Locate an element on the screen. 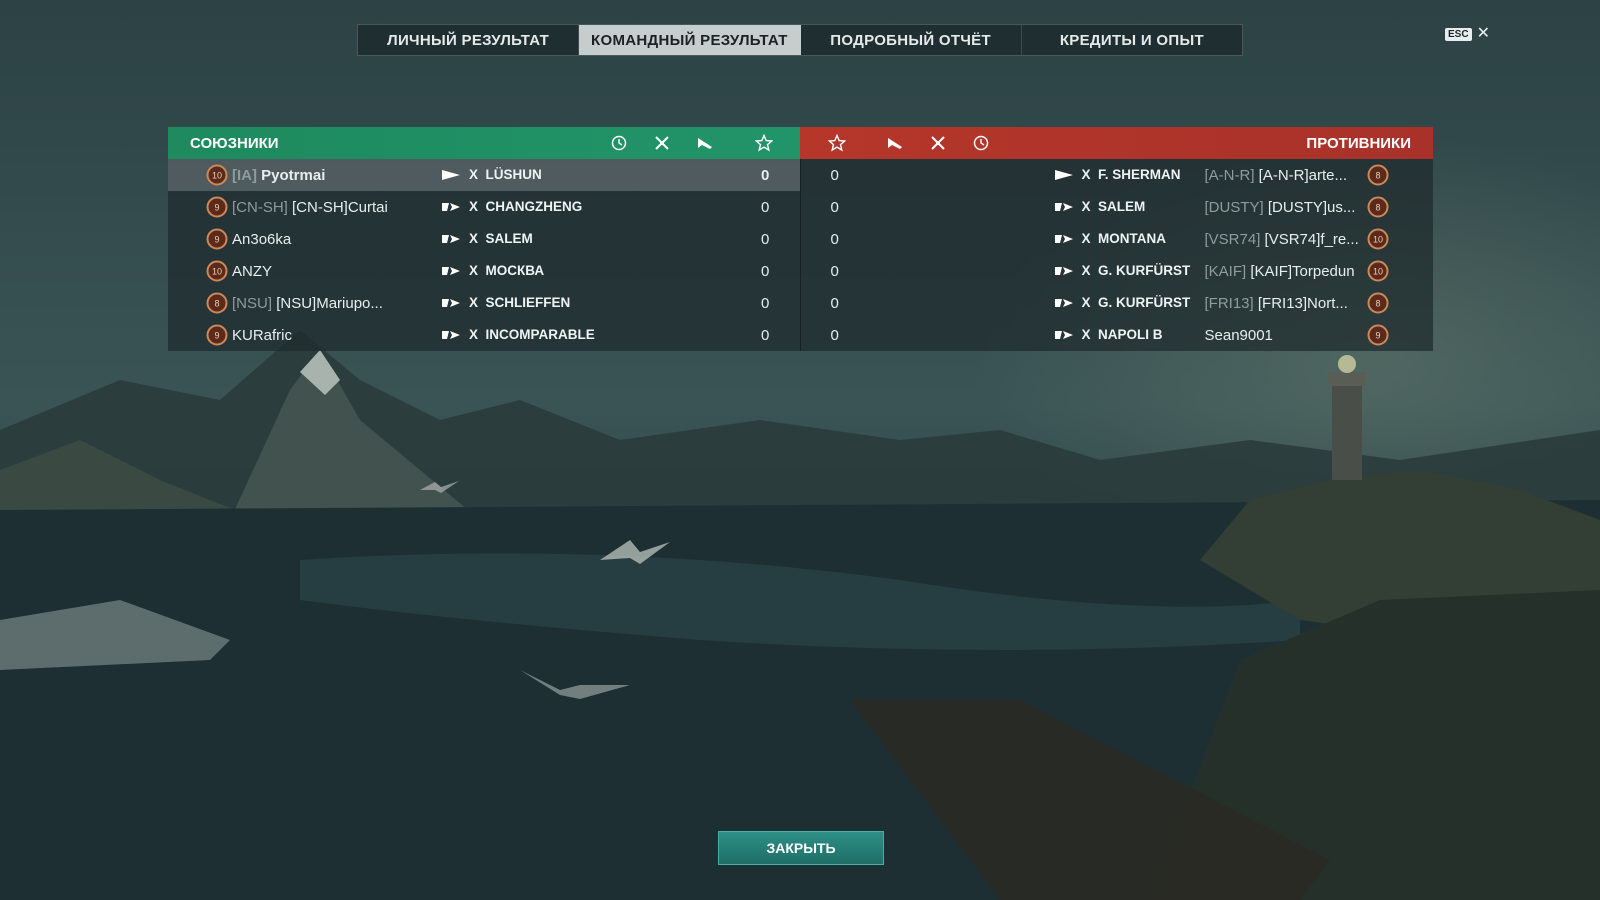  enemies-header: ПРОТИВНИКИ is located at coordinates (1116, 143).